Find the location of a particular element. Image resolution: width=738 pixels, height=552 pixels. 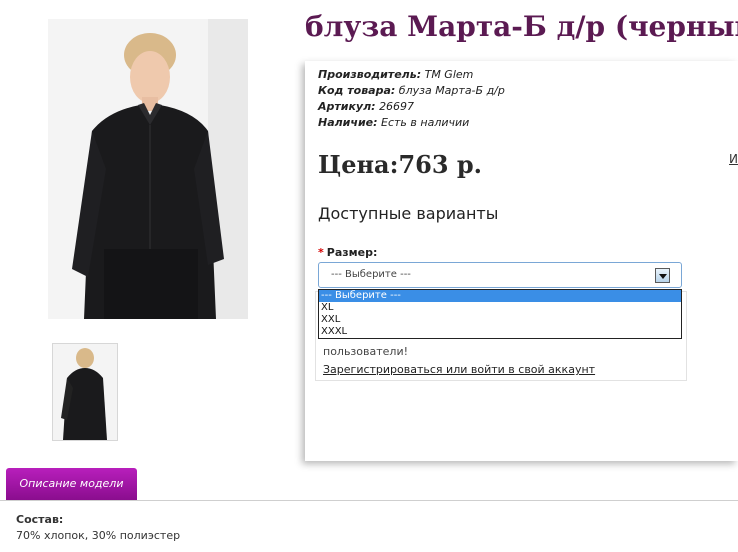

tab-bar is located at coordinates (369, 500).